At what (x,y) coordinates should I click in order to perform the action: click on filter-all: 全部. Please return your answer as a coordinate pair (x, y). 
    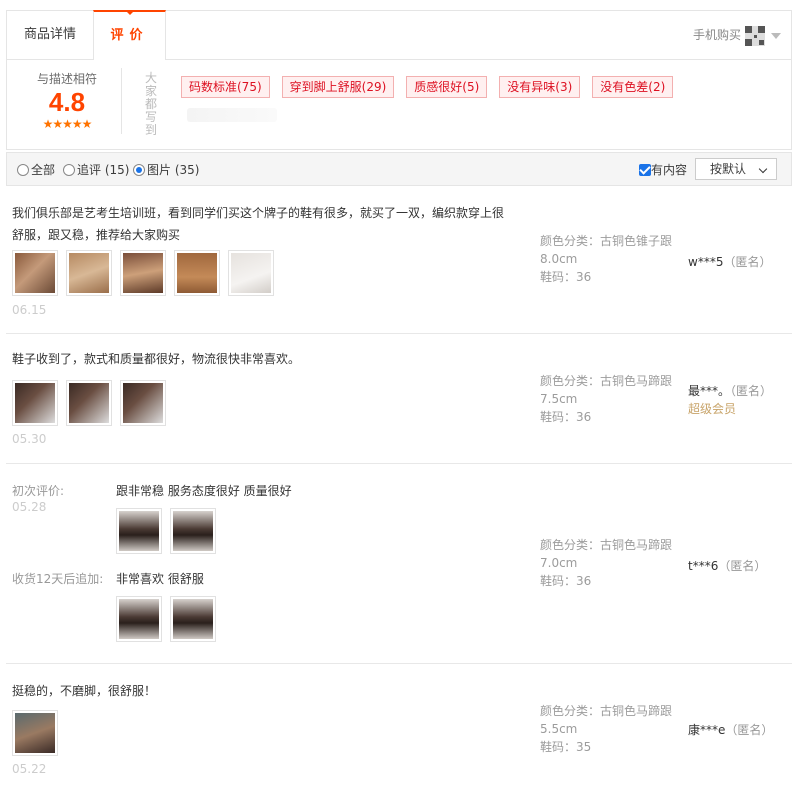
    Looking at the image, I should click on (36, 169).